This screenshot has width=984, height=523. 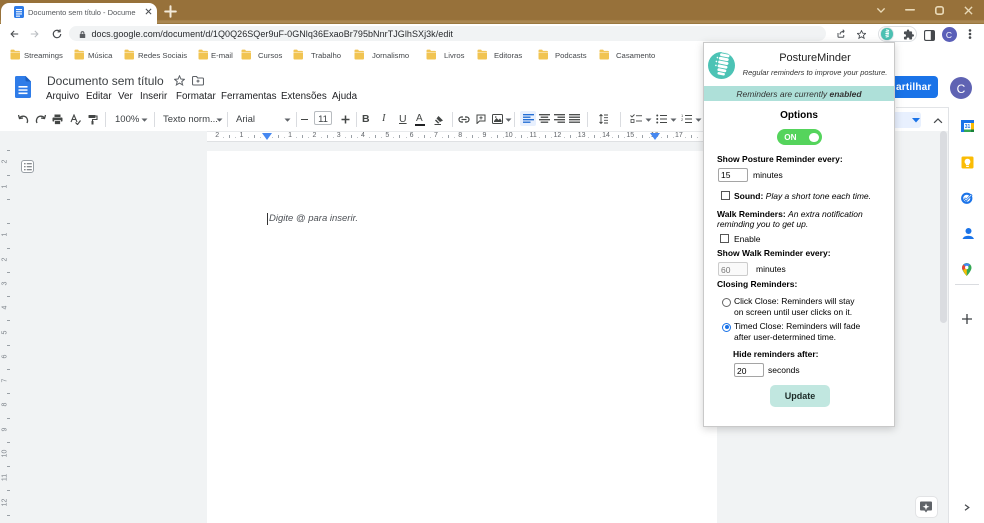 What do you see at coordinates (967, 127) in the screenshot?
I see `svg-text: 31` at bounding box center [967, 127].